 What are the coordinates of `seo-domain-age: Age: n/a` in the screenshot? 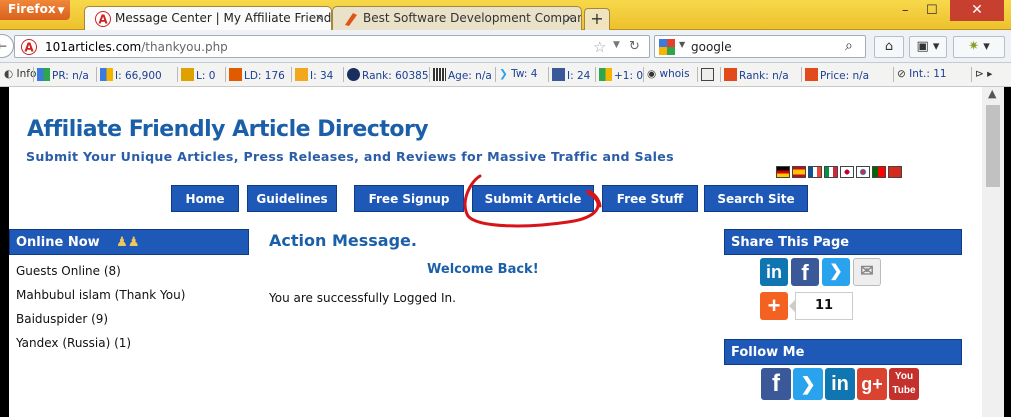 It's located at (462, 75).